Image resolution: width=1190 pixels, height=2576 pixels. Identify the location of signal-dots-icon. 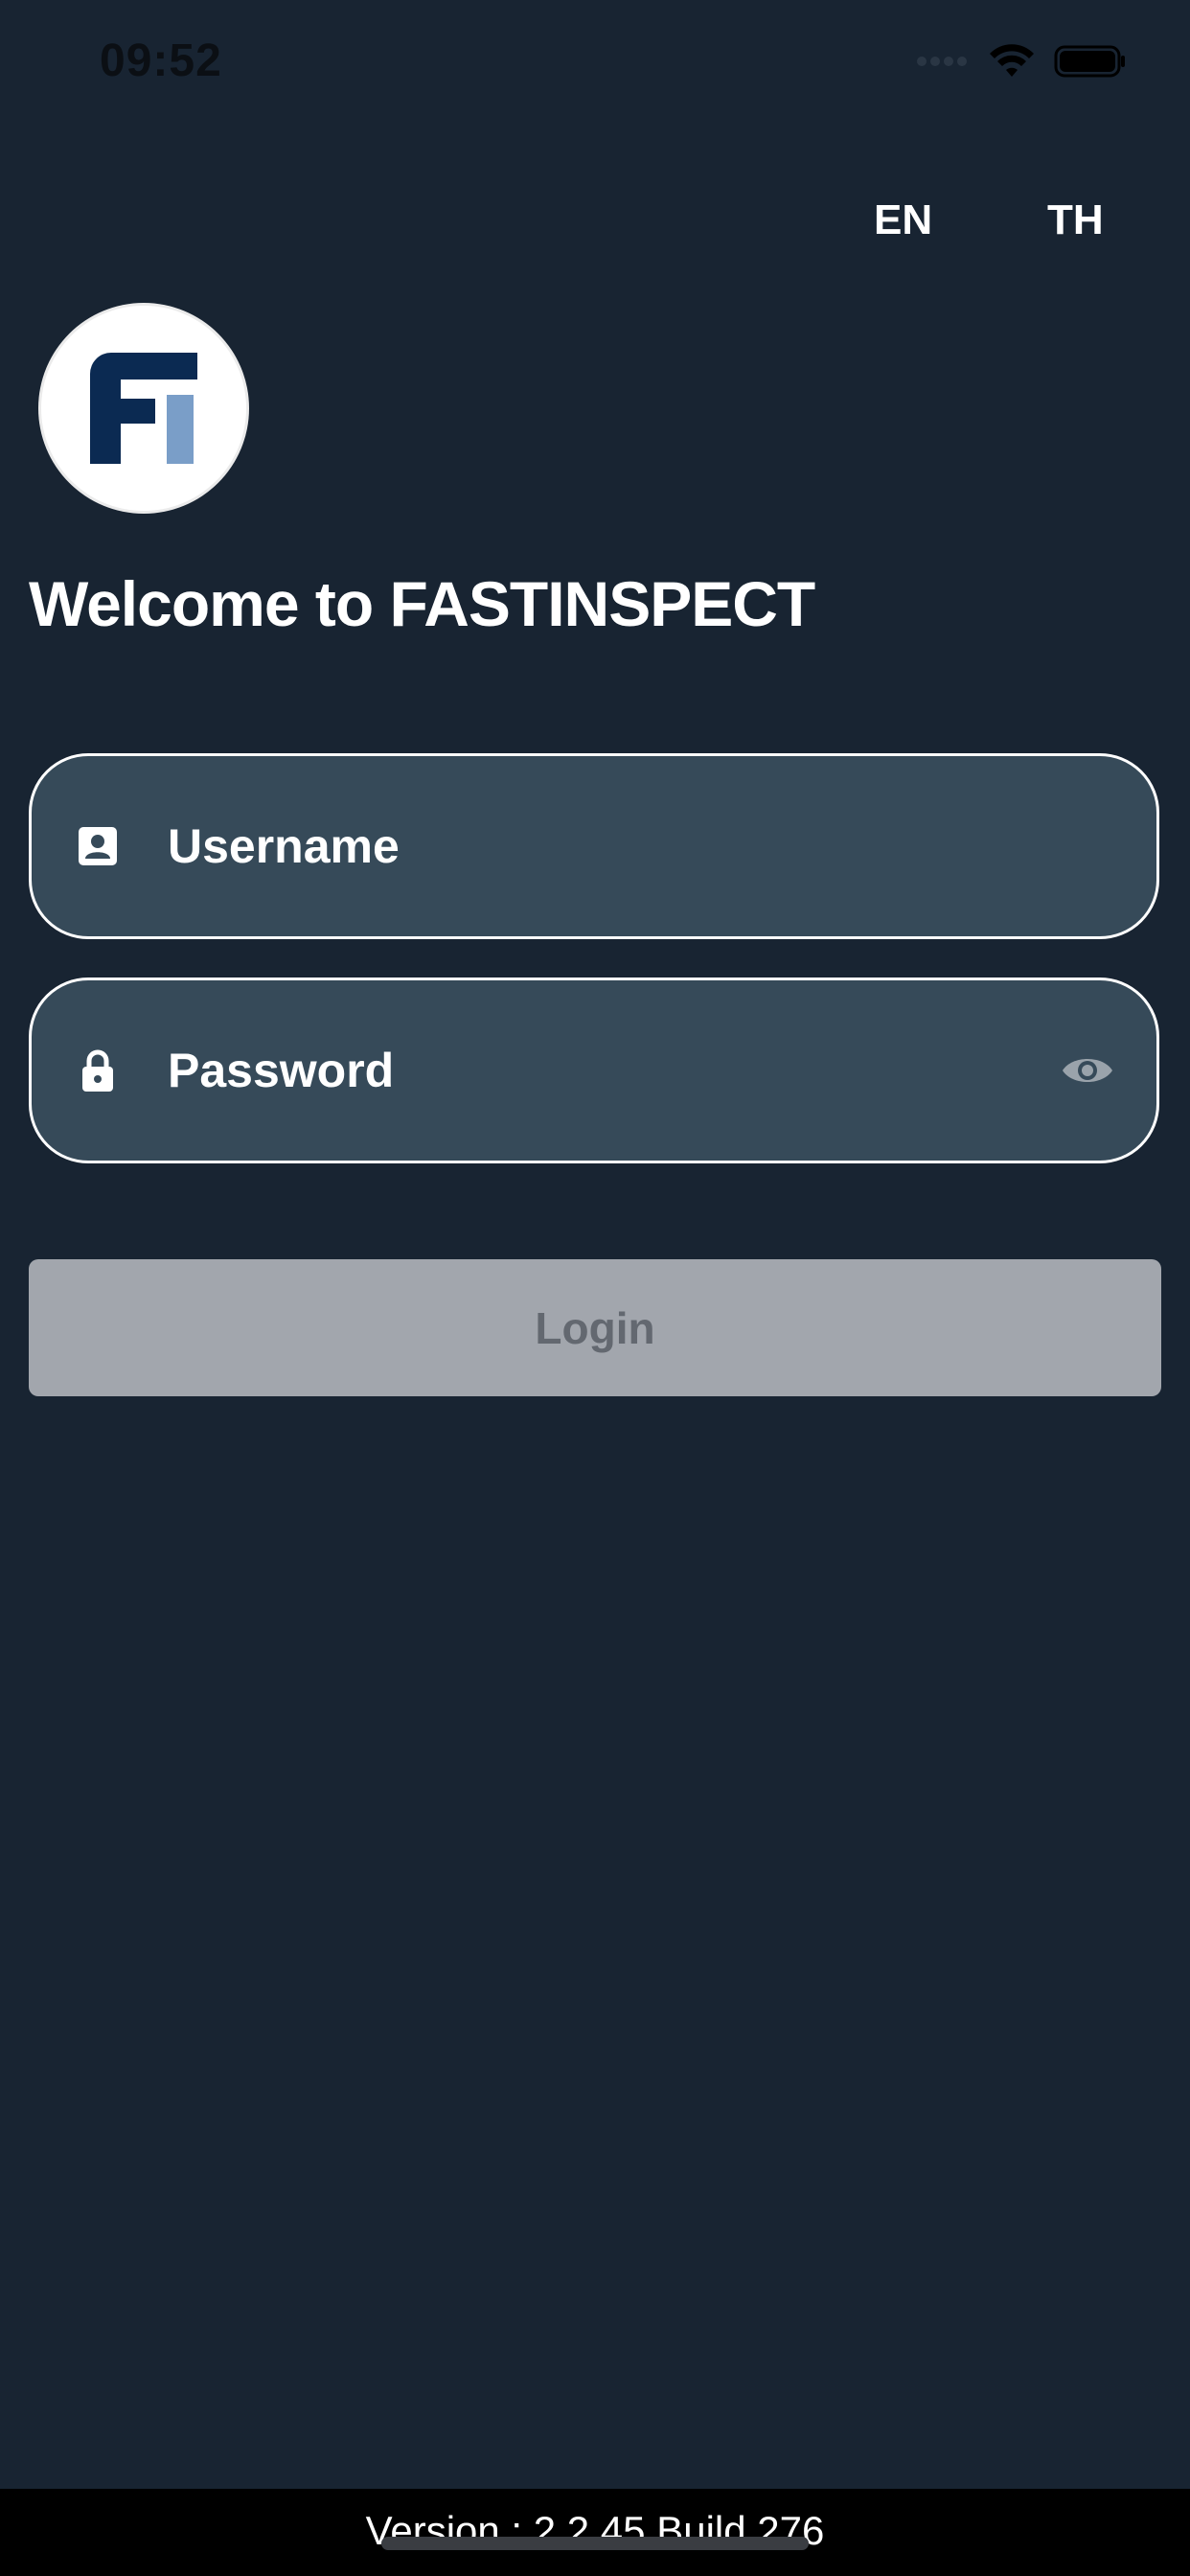
(942, 62).